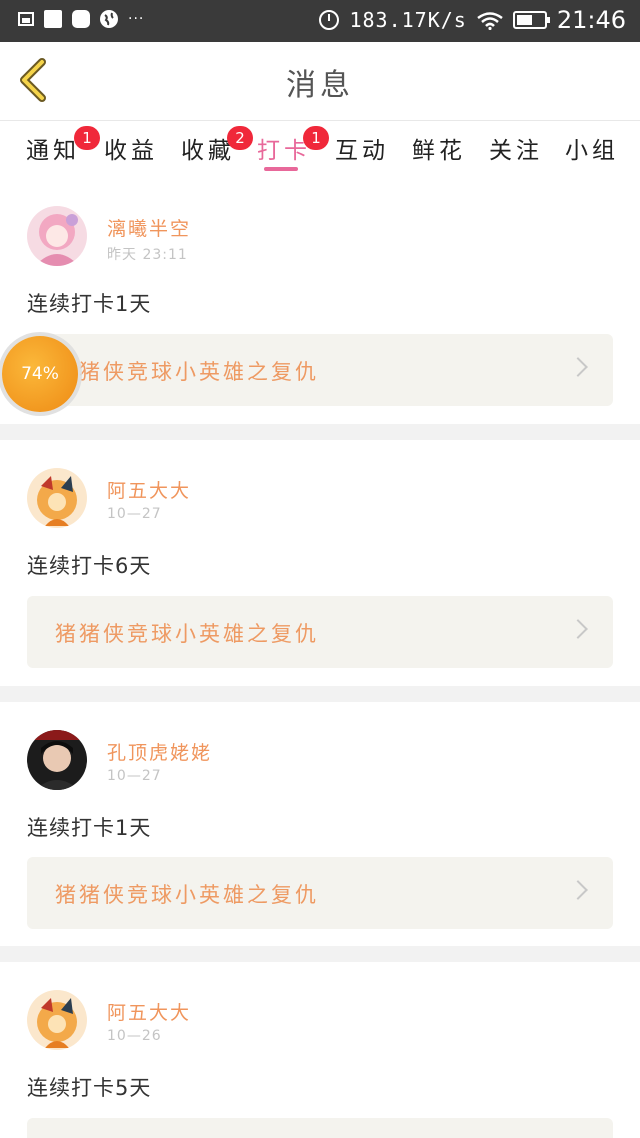  I want to click on rounded-square-icon, so click(81, 19).